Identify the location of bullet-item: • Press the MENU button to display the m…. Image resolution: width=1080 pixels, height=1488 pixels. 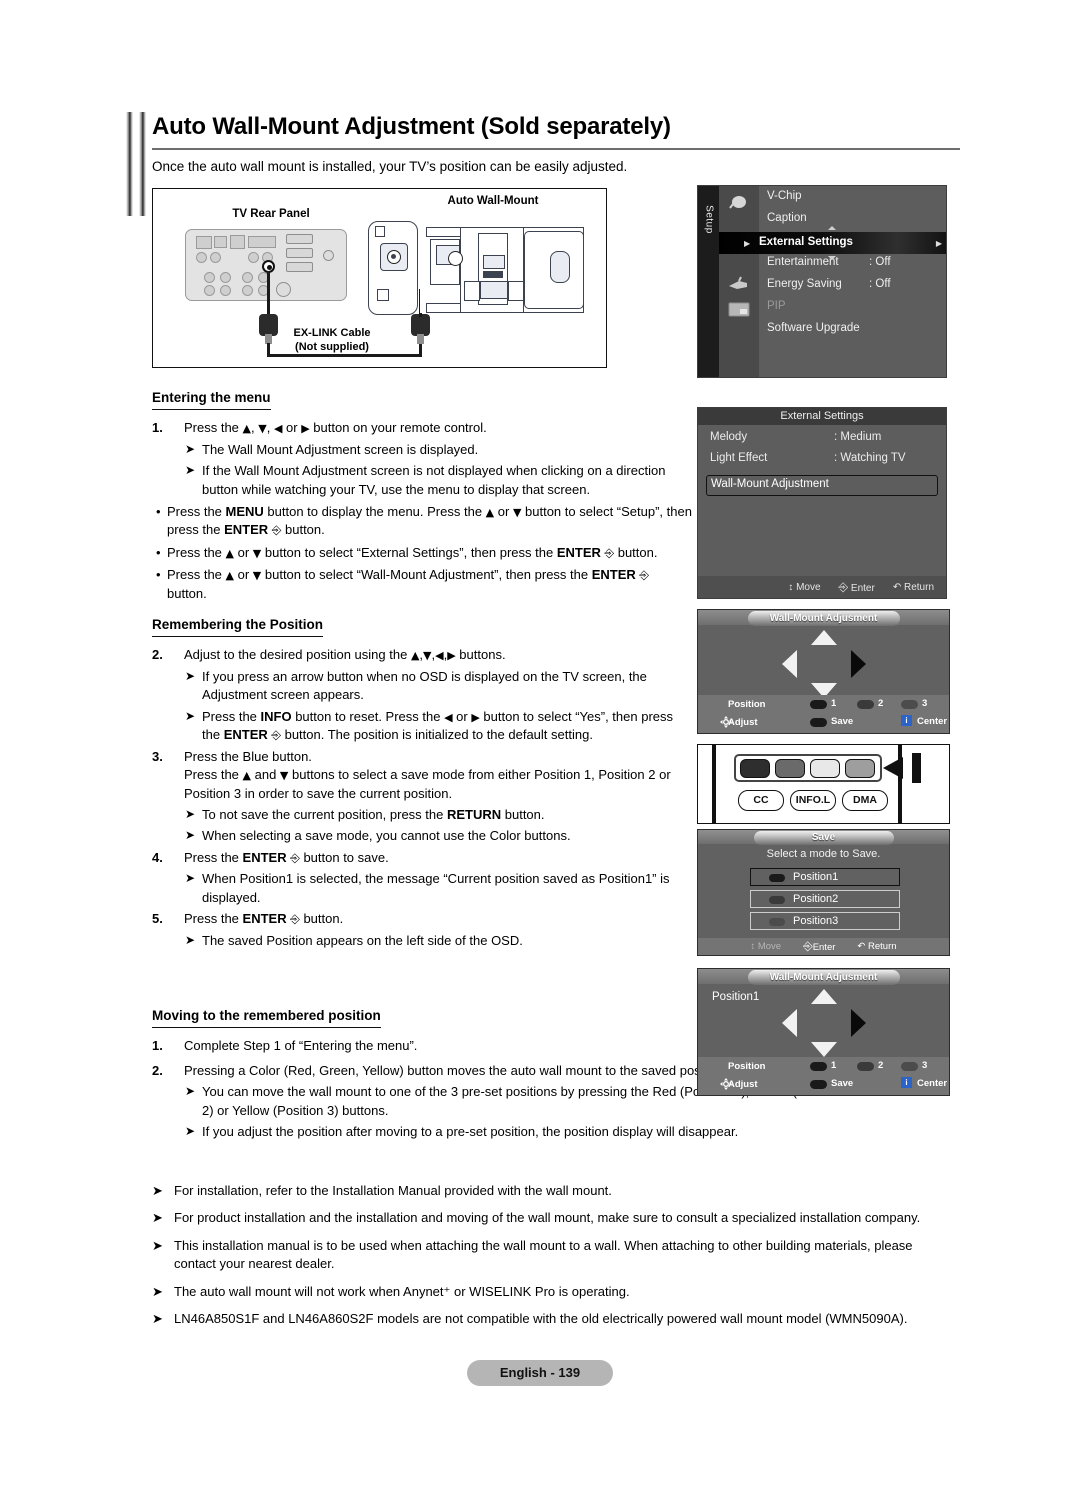
(424, 521).